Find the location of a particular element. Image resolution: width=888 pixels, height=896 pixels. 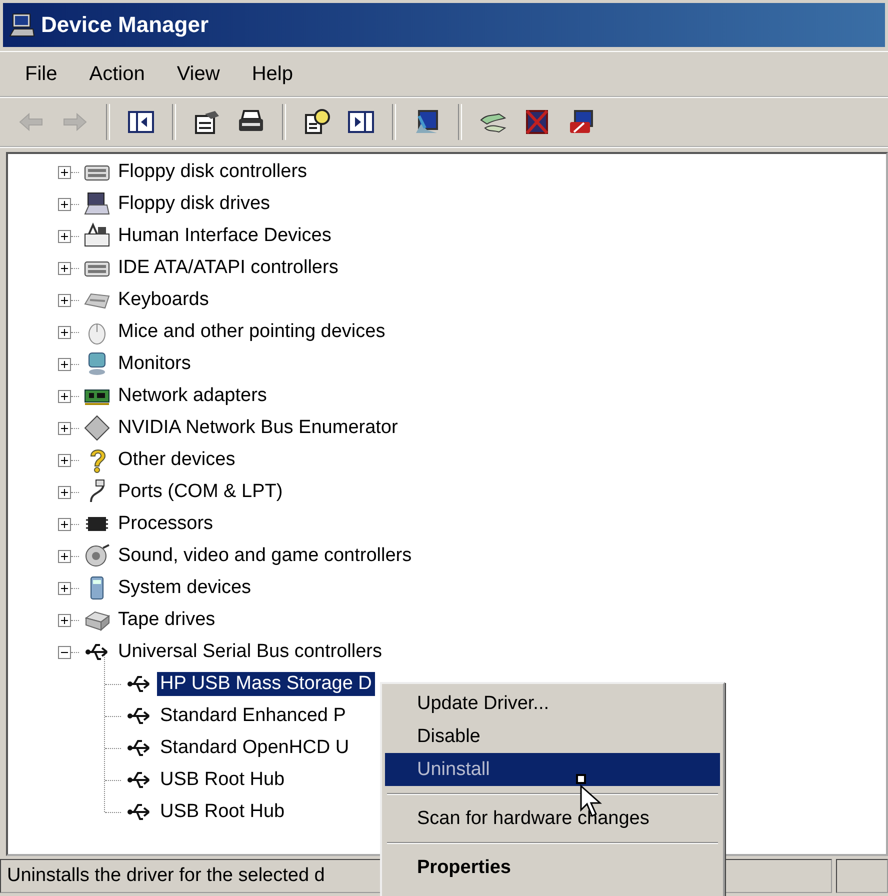

tree-item: Network adapters is located at coordinates (192, 396).